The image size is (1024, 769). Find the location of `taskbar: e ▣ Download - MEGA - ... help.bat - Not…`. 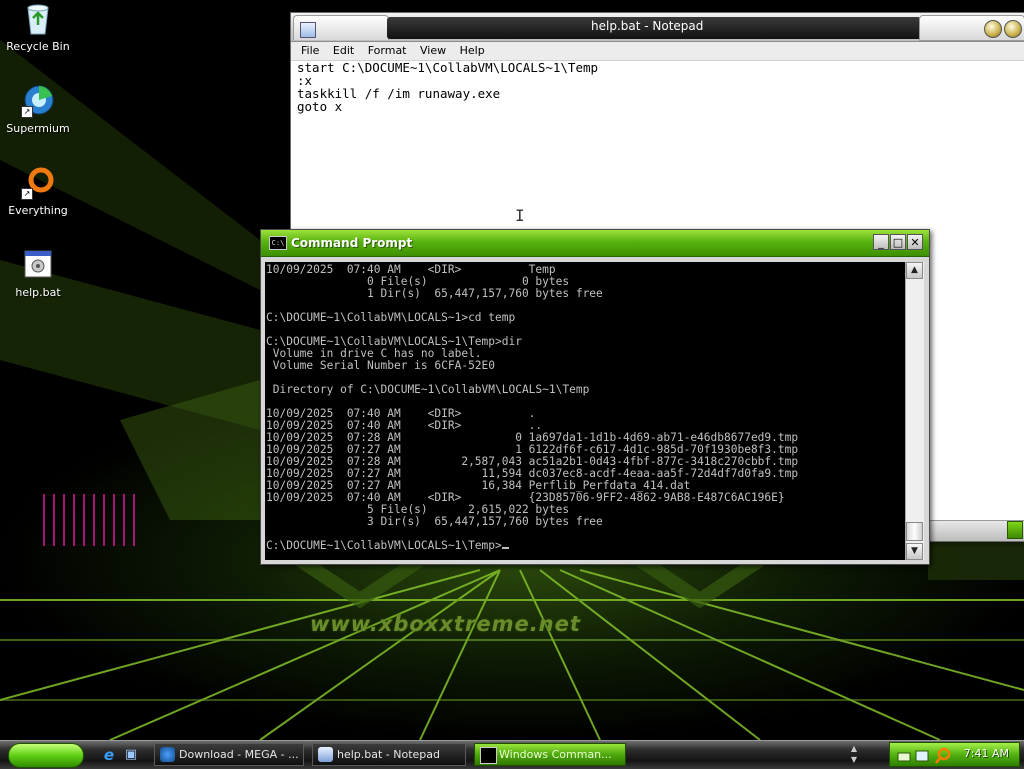

taskbar: e ▣ Download - MEGA - ... help.bat - Not… is located at coordinates (512, 754).